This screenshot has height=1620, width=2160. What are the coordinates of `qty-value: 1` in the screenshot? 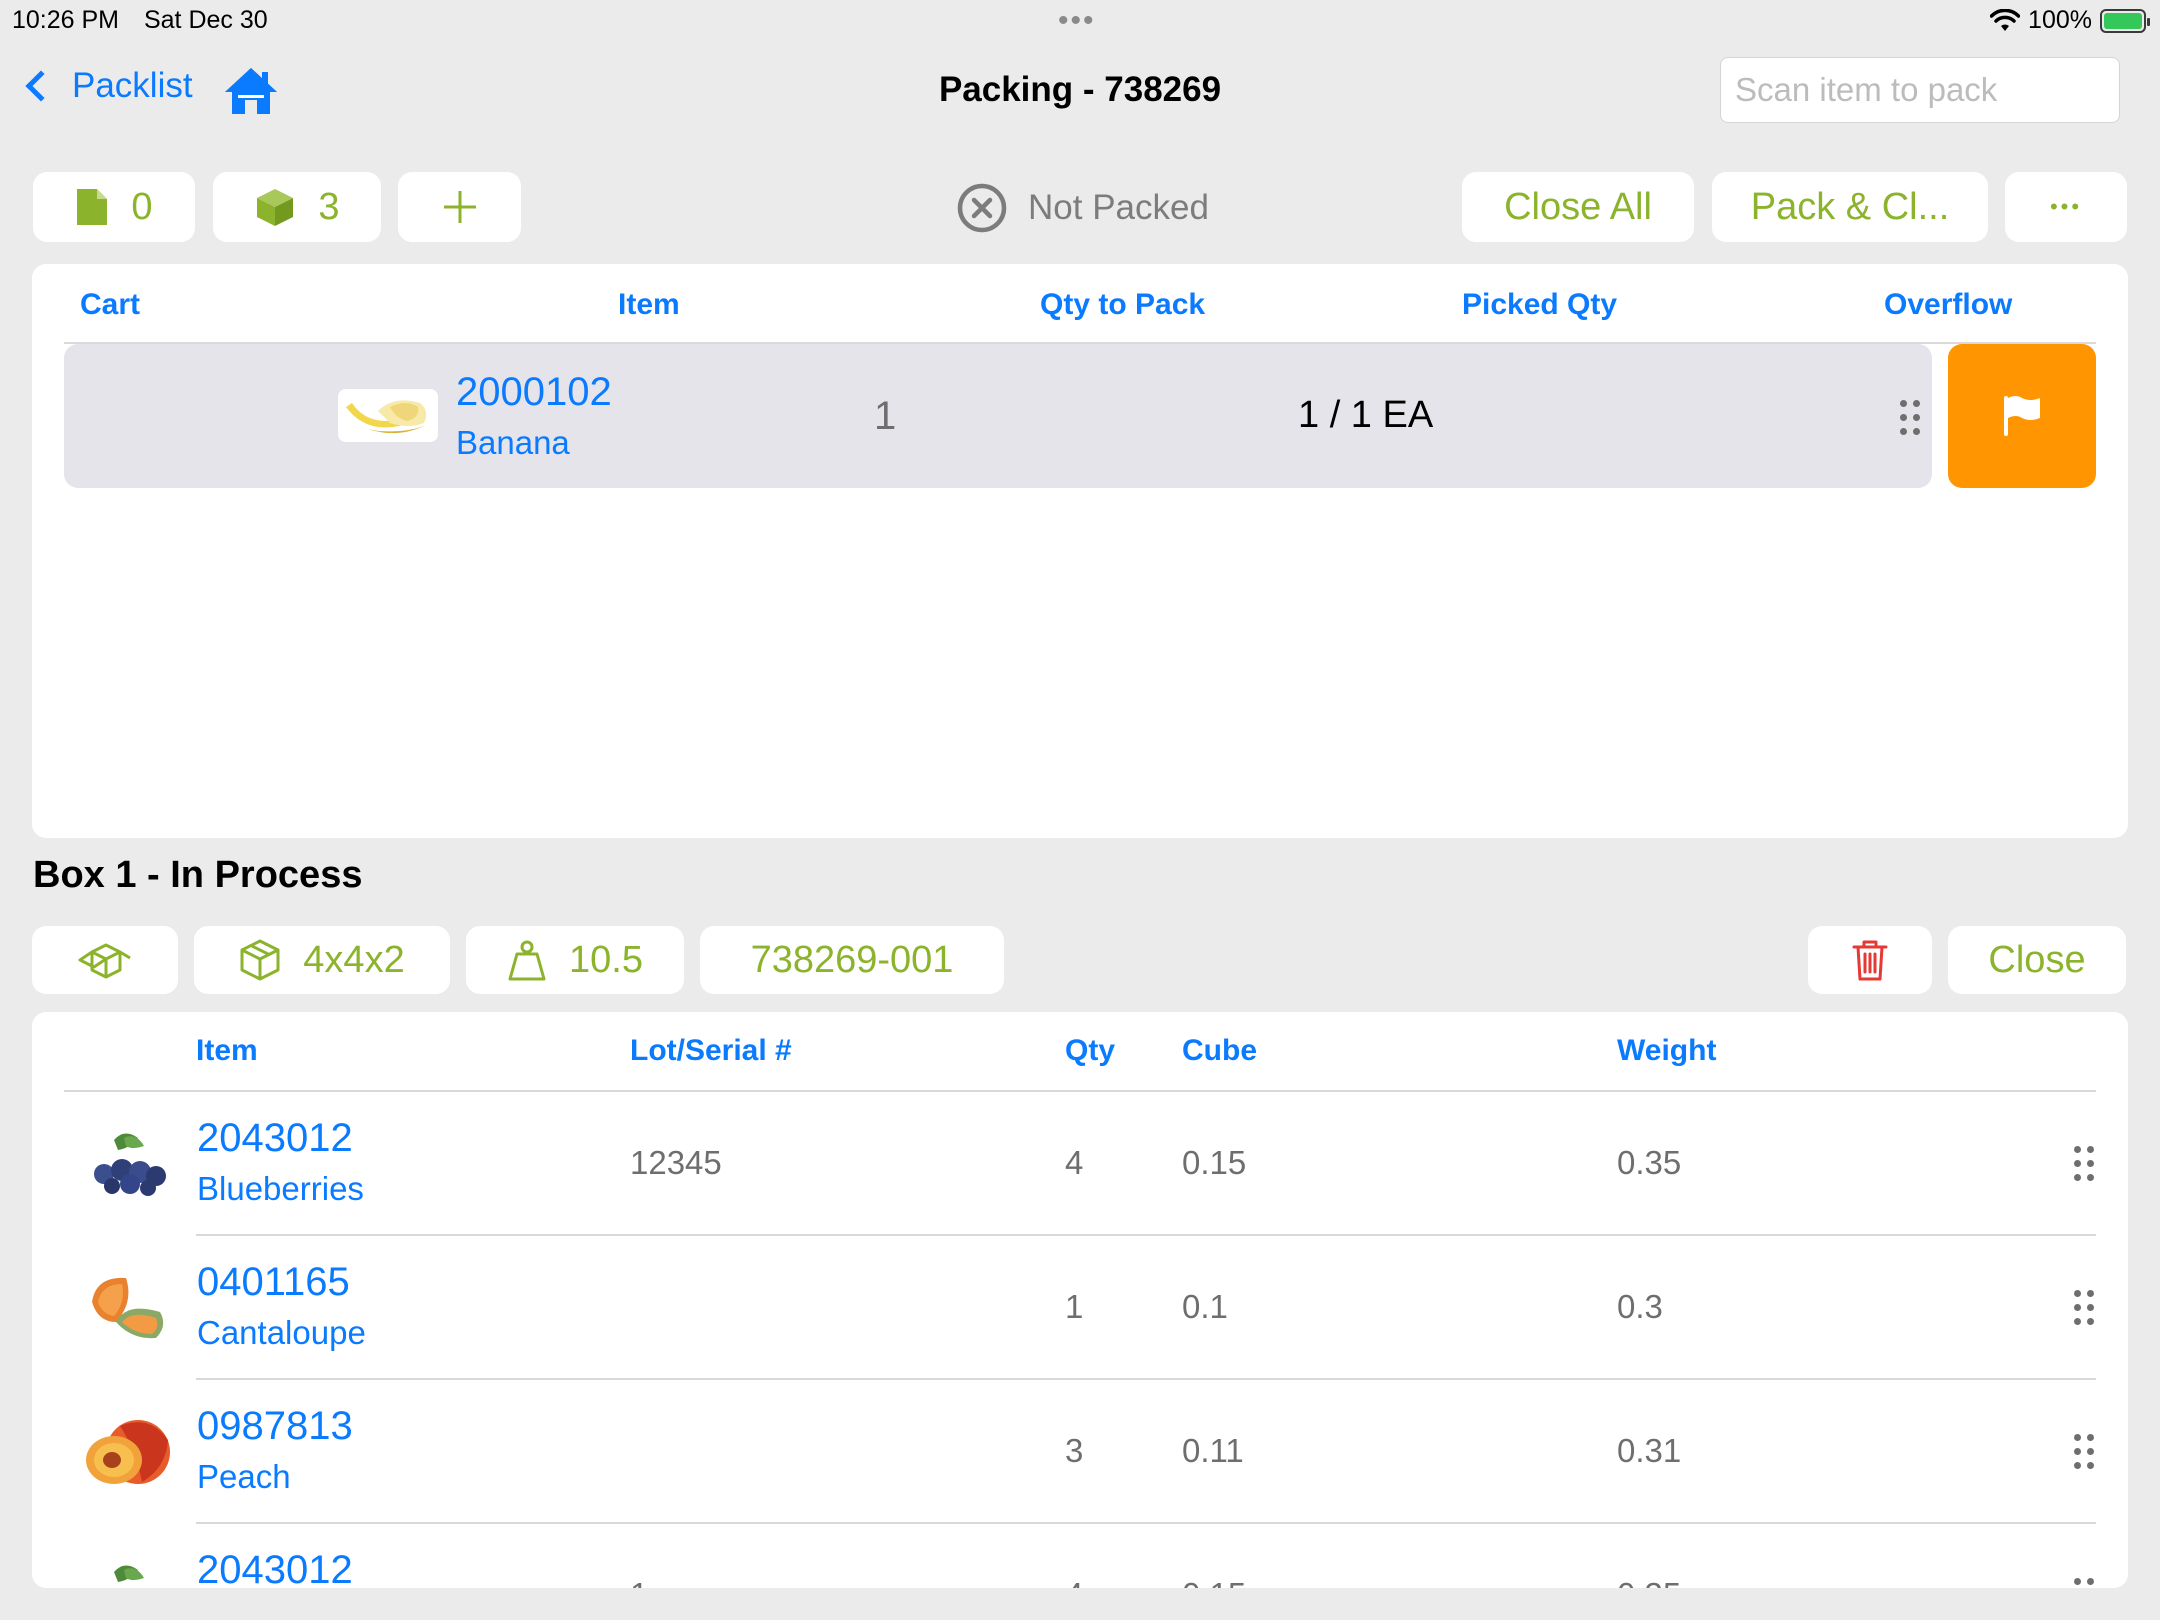 It's located at (1074, 1306).